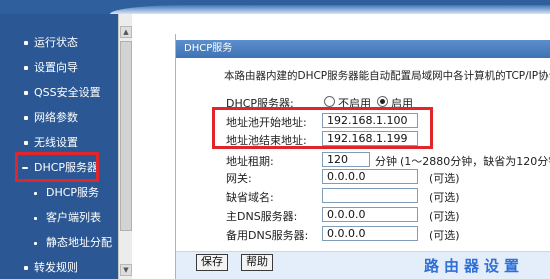 This screenshot has width=550, height=279. What do you see at coordinates (126, 136) in the screenshot?
I see `scroll-thumb` at bounding box center [126, 136].